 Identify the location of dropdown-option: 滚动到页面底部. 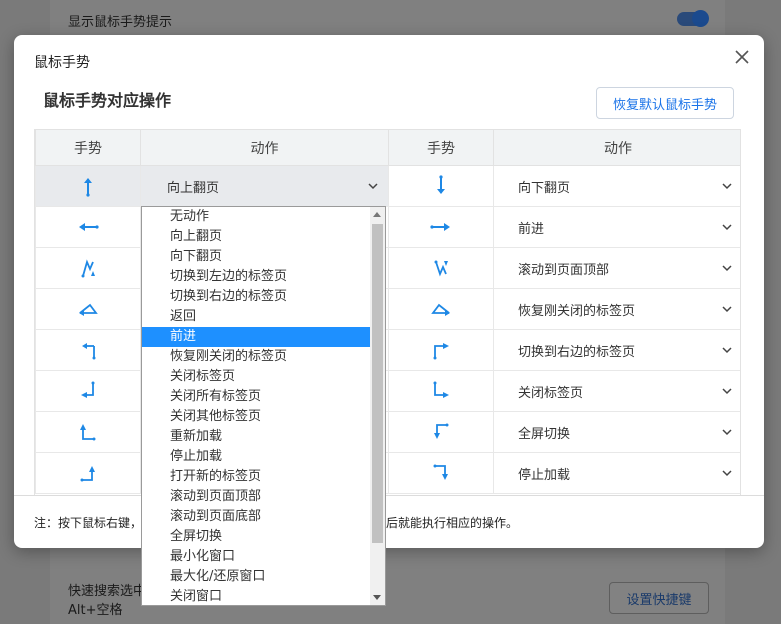
(256, 517).